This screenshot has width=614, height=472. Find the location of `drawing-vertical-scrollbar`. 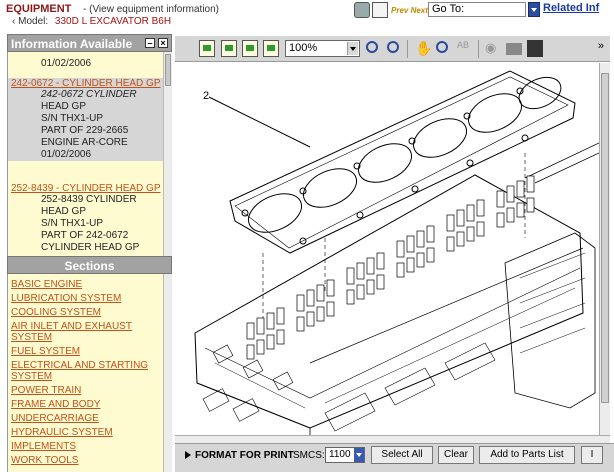

drawing-vertical-scrollbar is located at coordinates (604, 249).